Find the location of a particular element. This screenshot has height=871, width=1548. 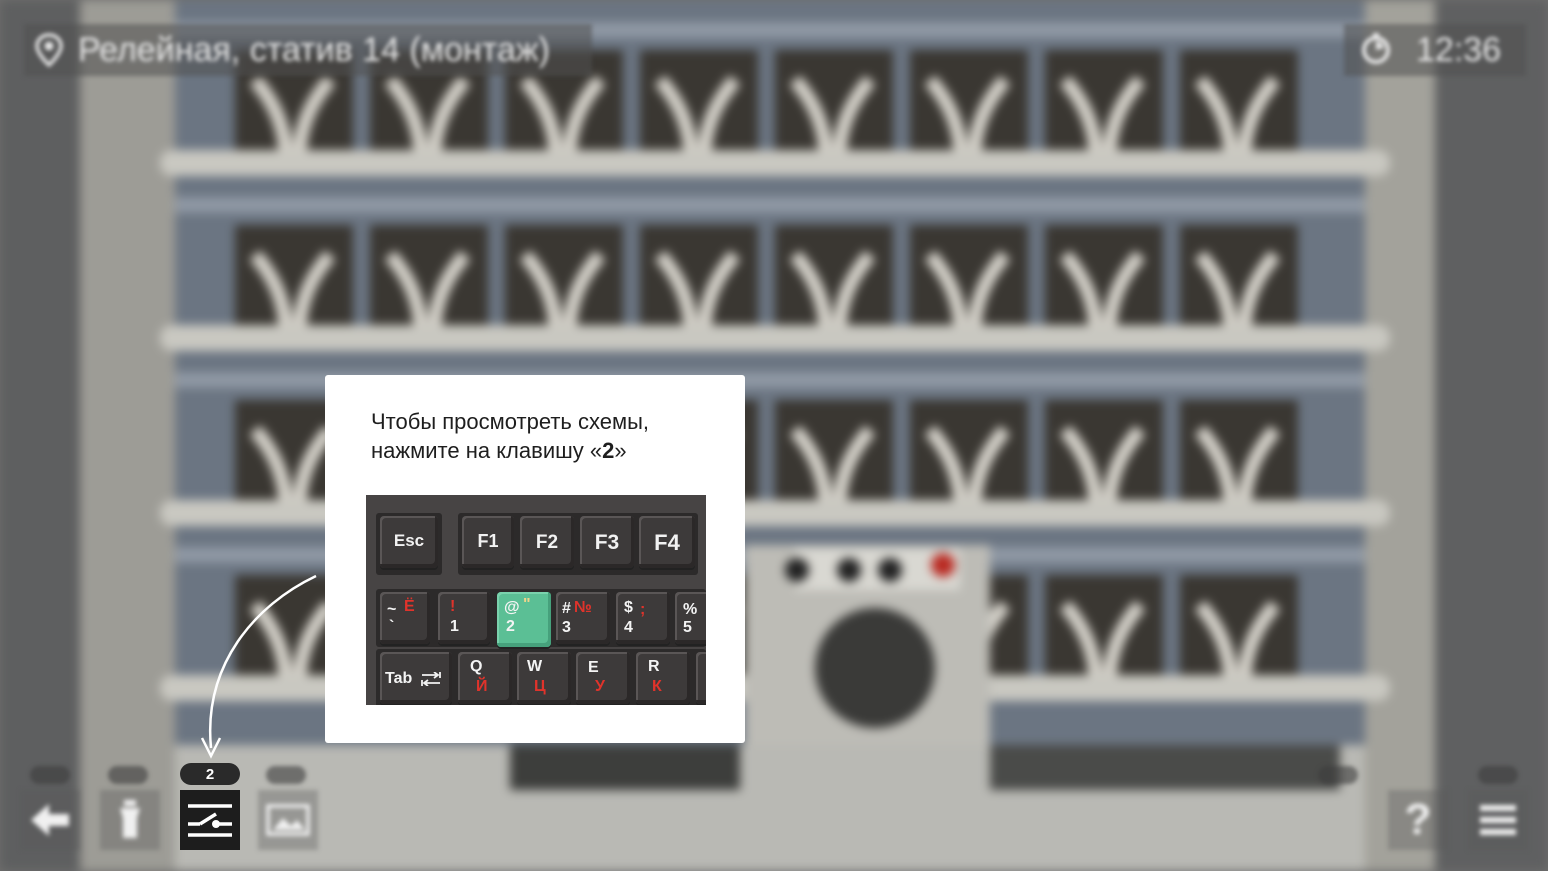

key-tilde: ~ Ё ` is located at coordinates (405, 618).